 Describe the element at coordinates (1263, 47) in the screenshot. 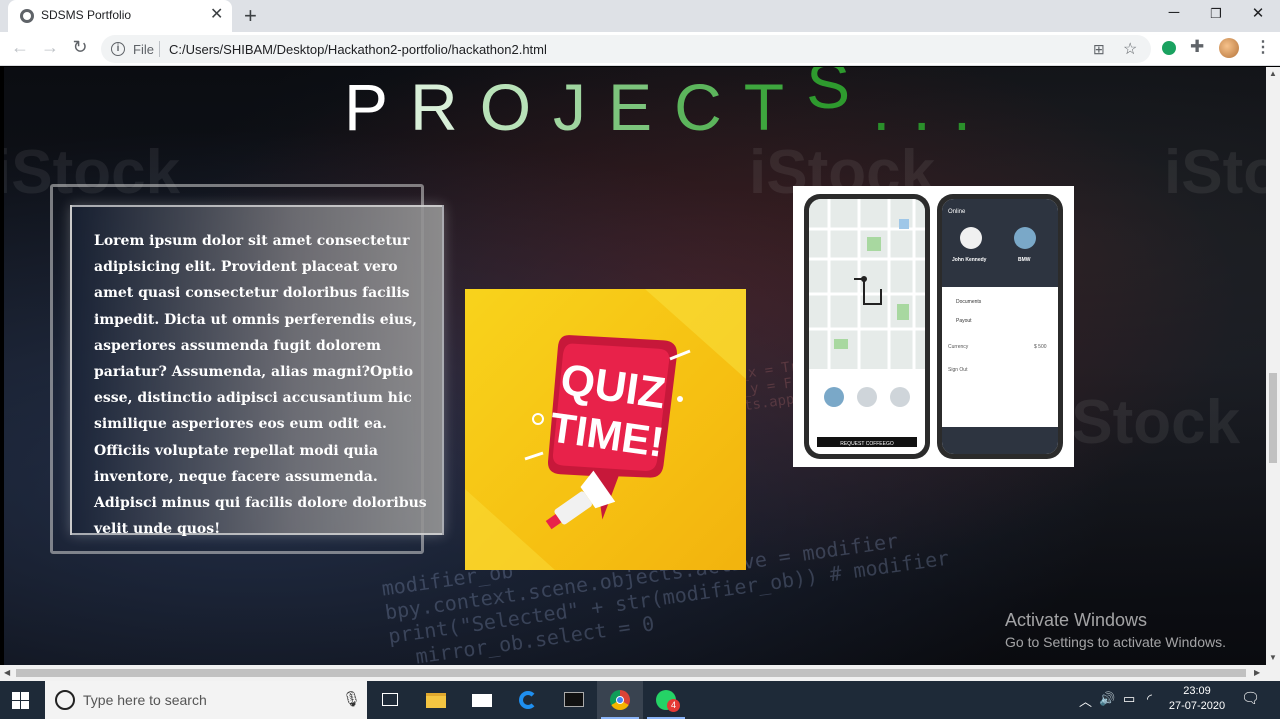

I see `browser-menu-icon: ⋮` at that location.